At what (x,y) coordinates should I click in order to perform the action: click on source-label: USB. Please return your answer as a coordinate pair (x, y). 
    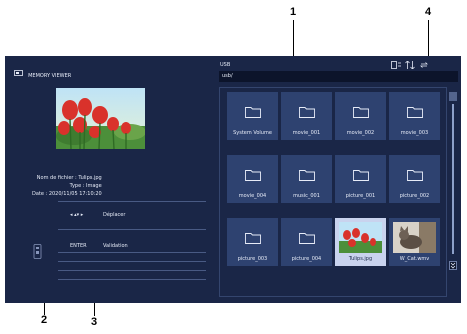
    Looking at the image, I should click on (225, 65).